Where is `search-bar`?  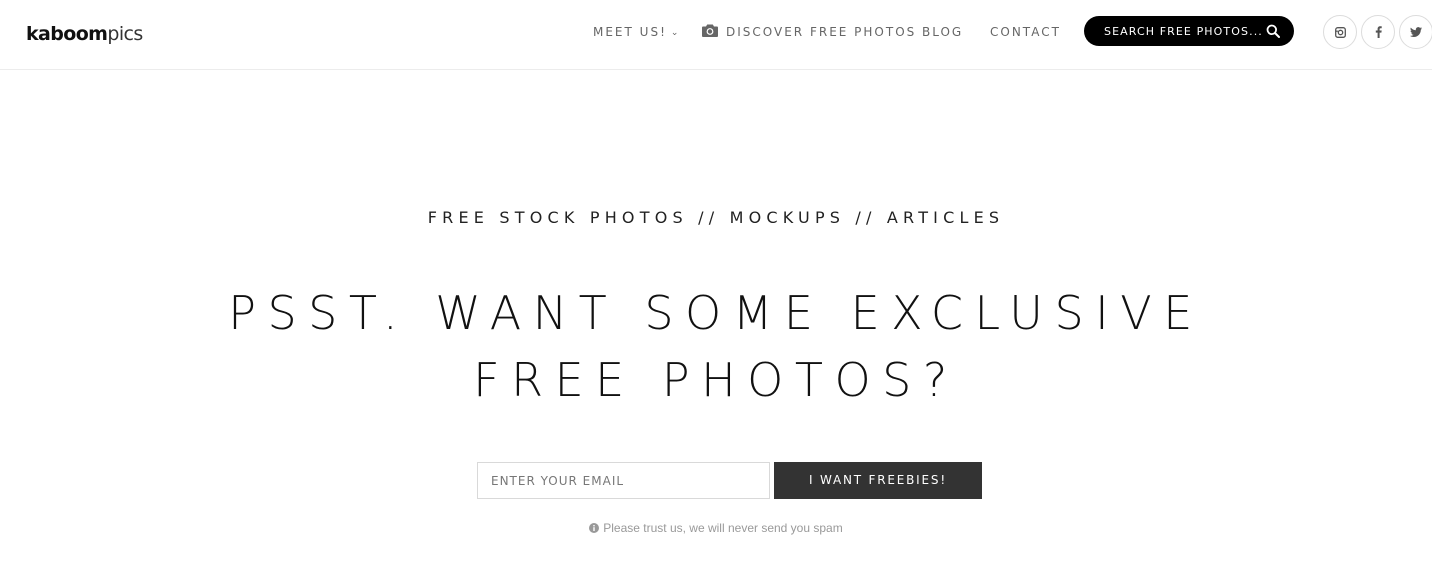
search-bar is located at coordinates (1189, 31).